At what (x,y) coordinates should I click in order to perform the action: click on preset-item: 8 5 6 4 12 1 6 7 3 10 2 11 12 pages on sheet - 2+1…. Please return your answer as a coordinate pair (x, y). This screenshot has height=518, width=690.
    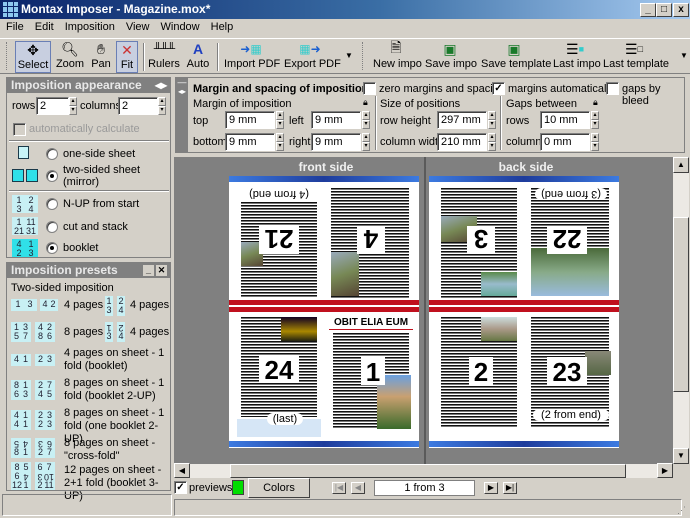
    Looking at the image, I should click on (88, 482).